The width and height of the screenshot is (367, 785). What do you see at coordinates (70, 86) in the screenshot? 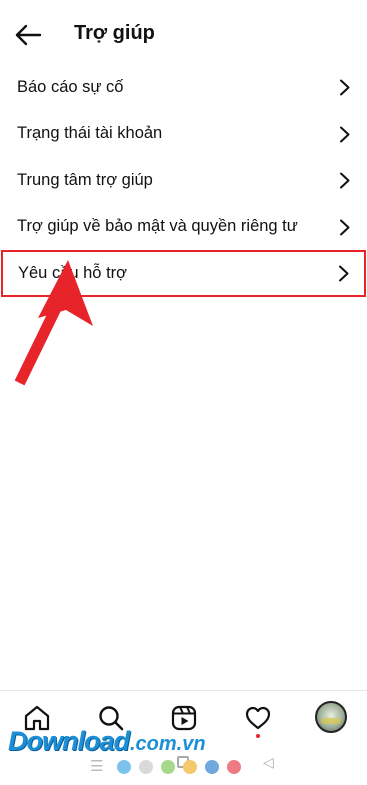
I see `menu-item-label: Báo cáo sự cố` at bounding box center [70, 86].